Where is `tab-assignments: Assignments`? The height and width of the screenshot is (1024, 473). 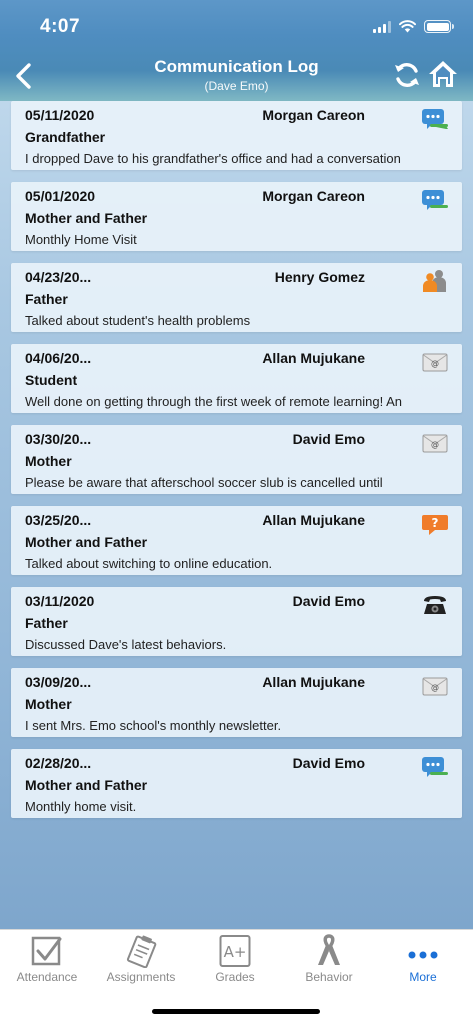
tab-assignments: Assignments is located at coordinates (141, 960).